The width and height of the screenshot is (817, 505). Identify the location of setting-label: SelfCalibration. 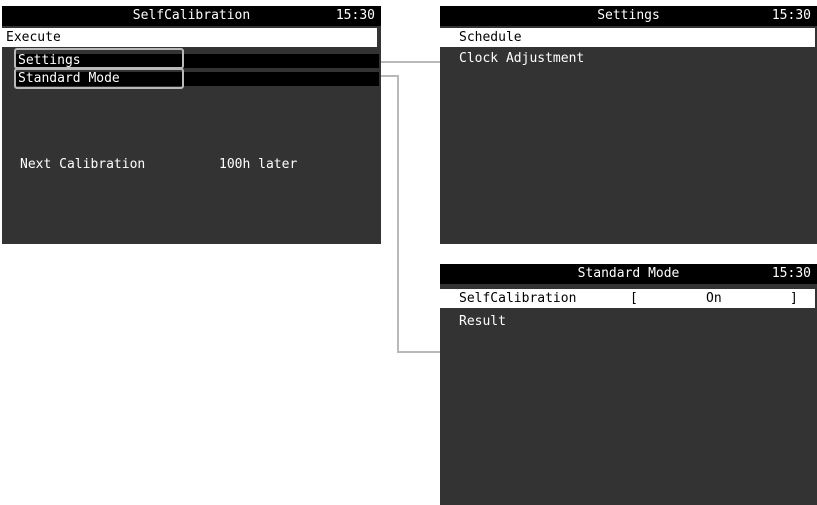
(518, 298).